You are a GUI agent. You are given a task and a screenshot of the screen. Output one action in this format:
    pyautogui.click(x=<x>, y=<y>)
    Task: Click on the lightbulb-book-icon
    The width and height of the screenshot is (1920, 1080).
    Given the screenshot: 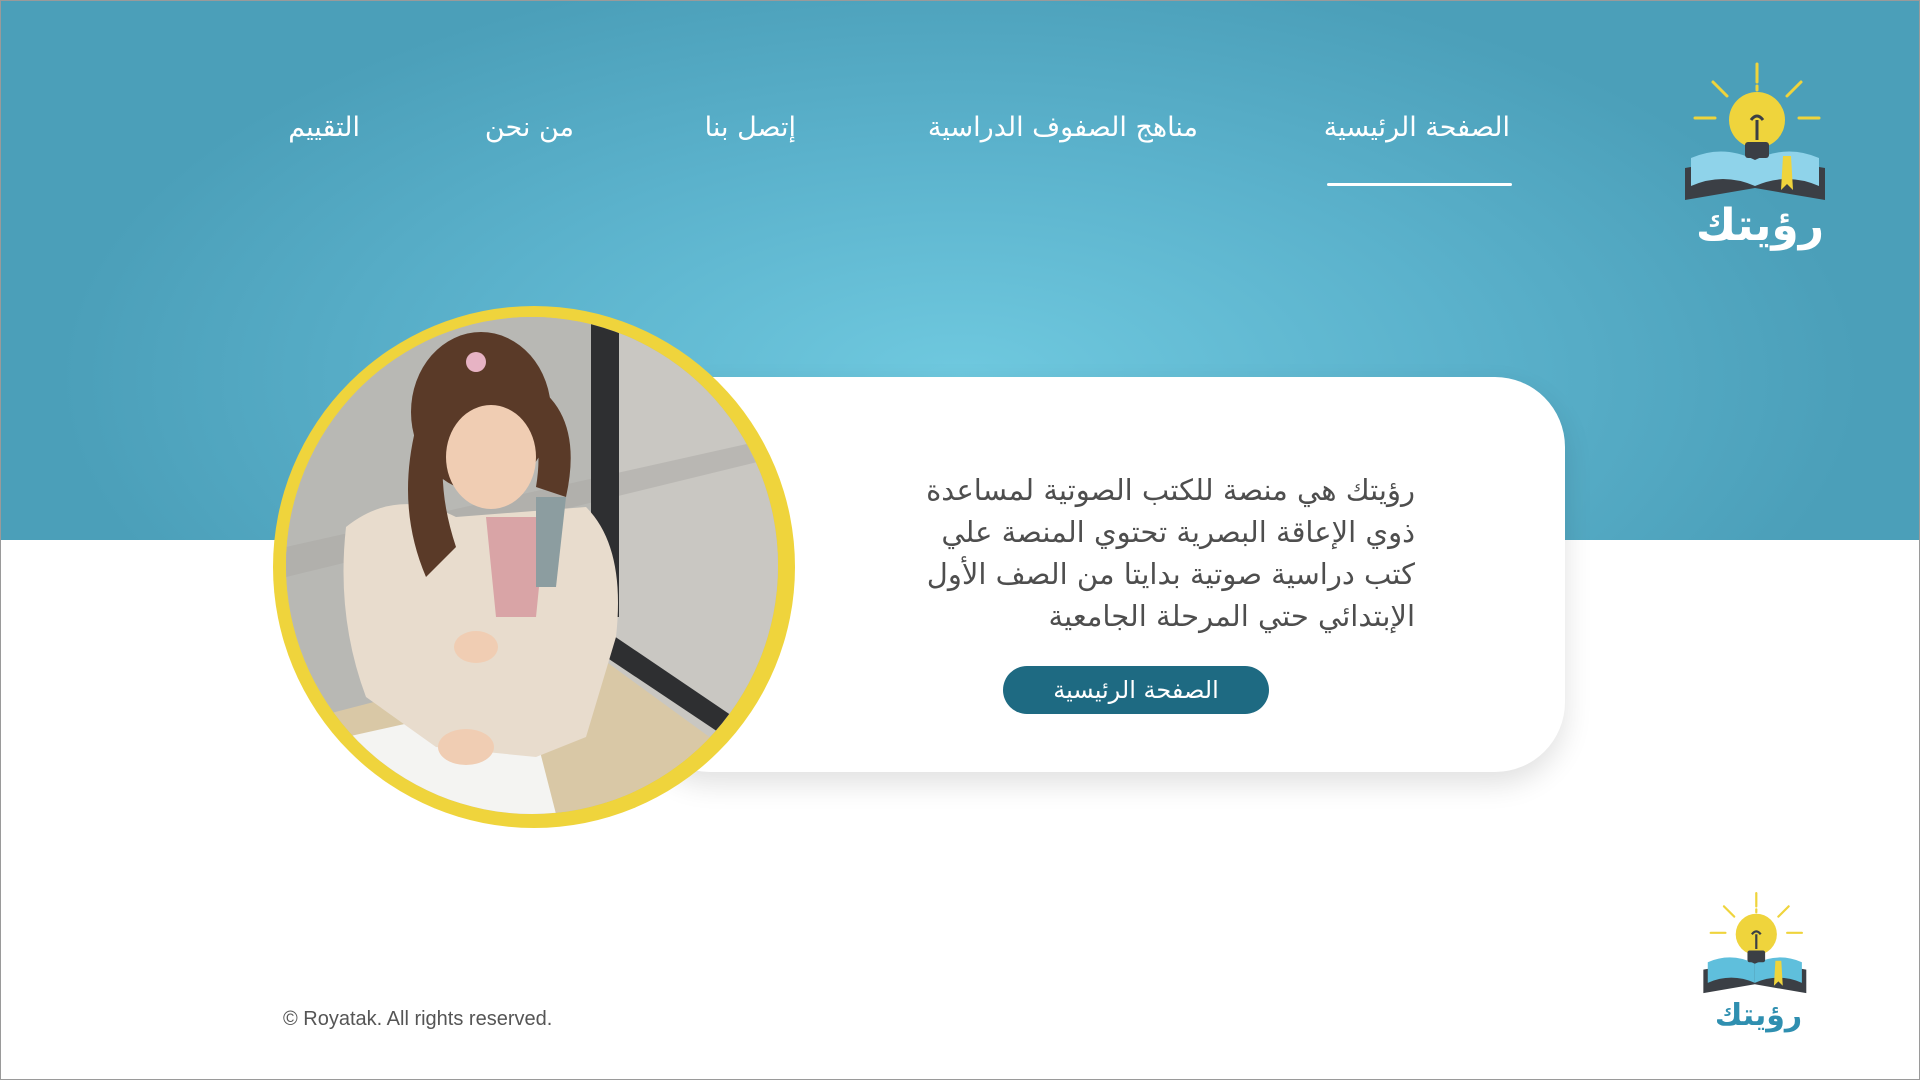 What is the action you would take?
    pyautogui.click(x=1755, y=943)
    